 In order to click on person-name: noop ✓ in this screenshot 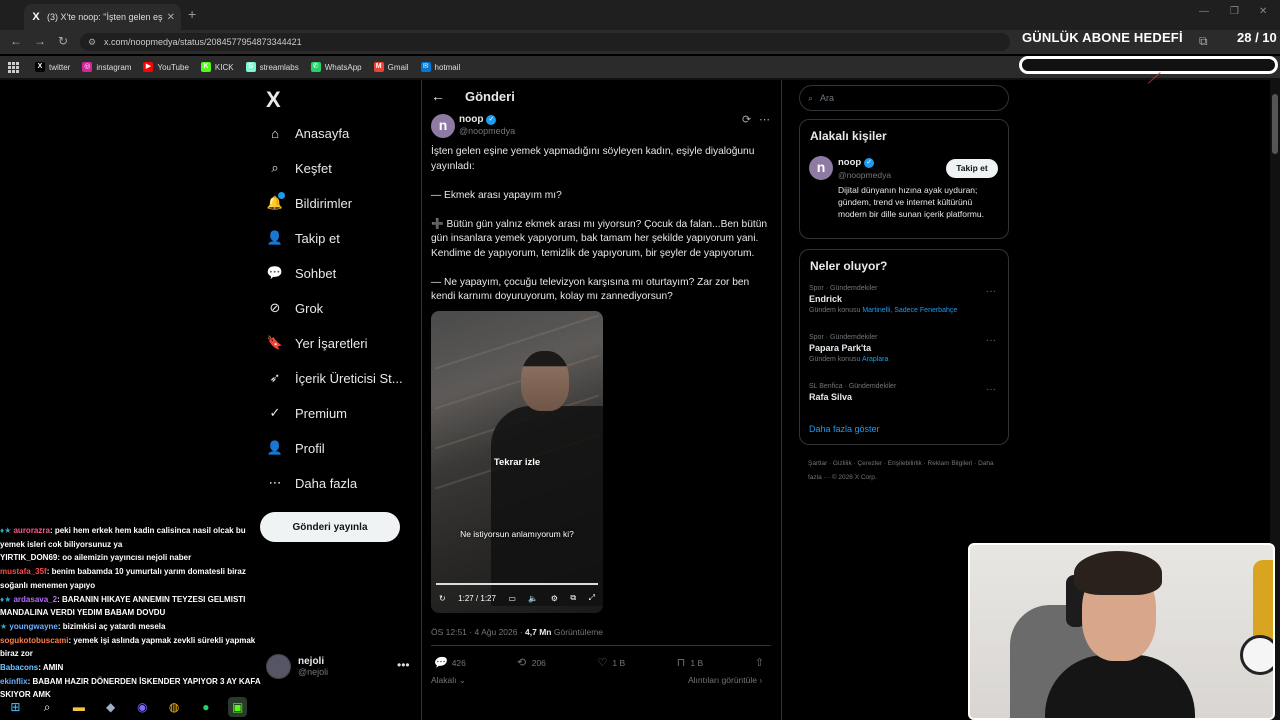, I will do `click(856, 162)`.